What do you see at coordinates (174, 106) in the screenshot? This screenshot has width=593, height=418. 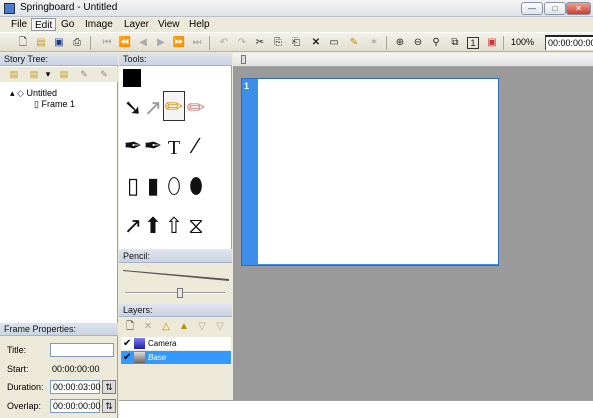 I see `pencil-tool-icon: ✏` at bounding box center [174, 106].